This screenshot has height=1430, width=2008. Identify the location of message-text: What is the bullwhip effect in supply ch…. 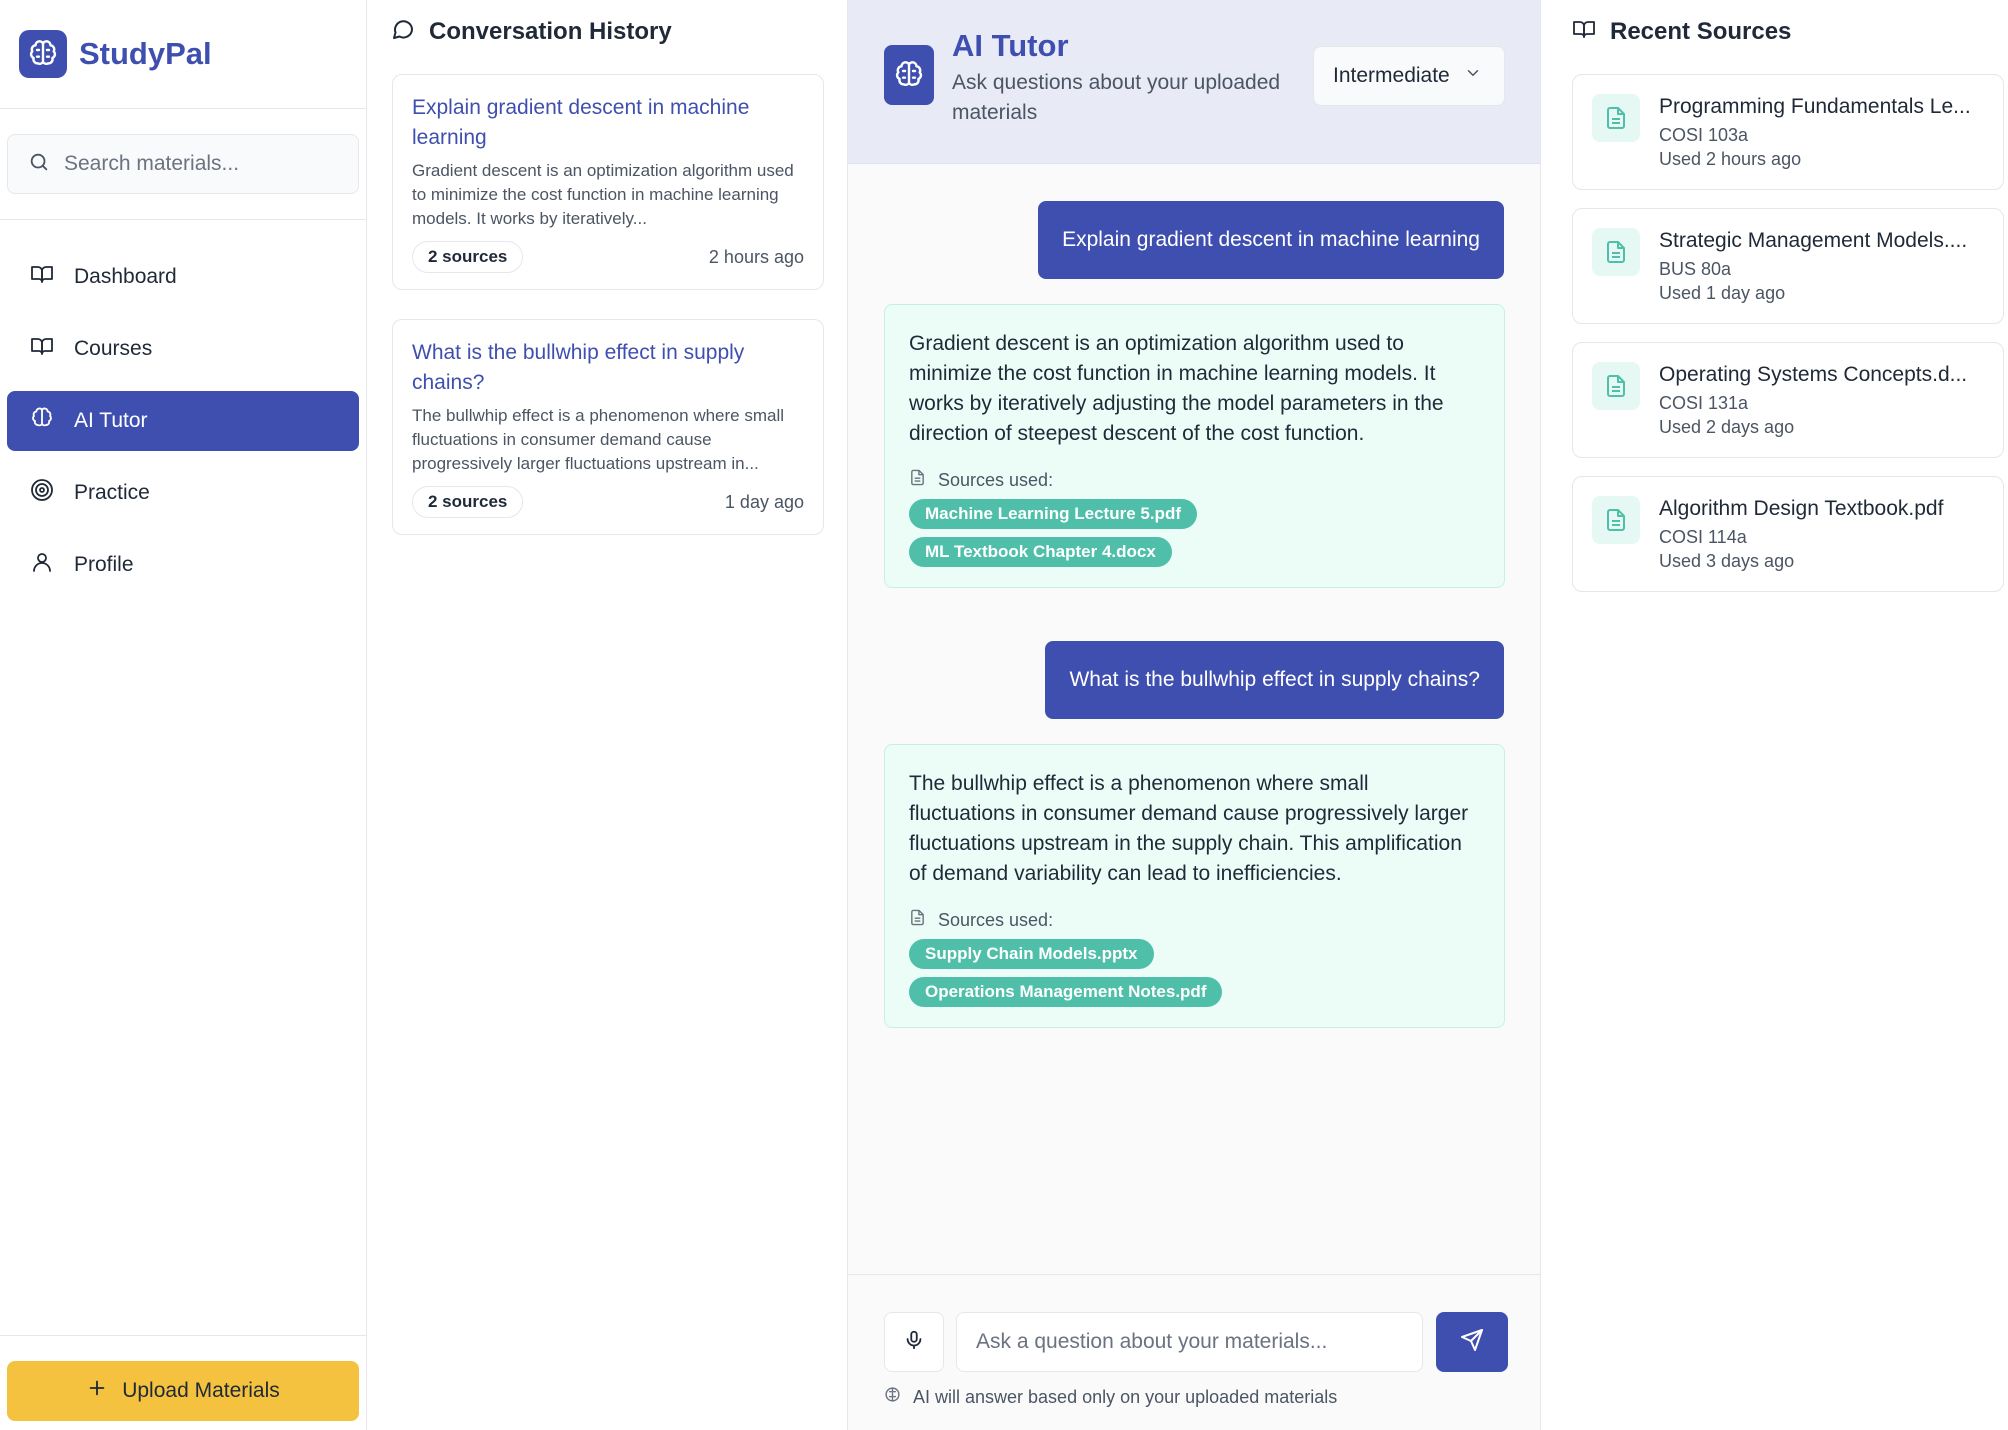
(1274, 679).